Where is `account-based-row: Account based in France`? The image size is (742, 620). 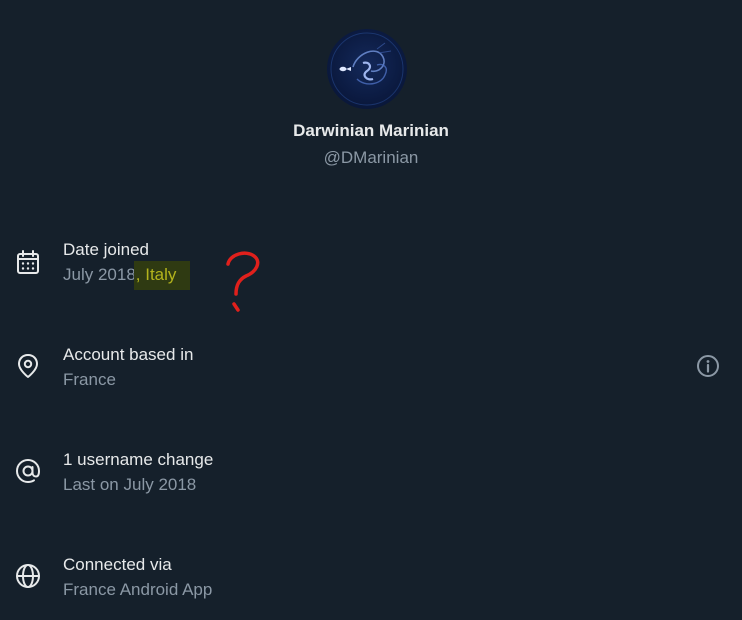 account-based-row: Account based in France is located at coordinates (371, 374).